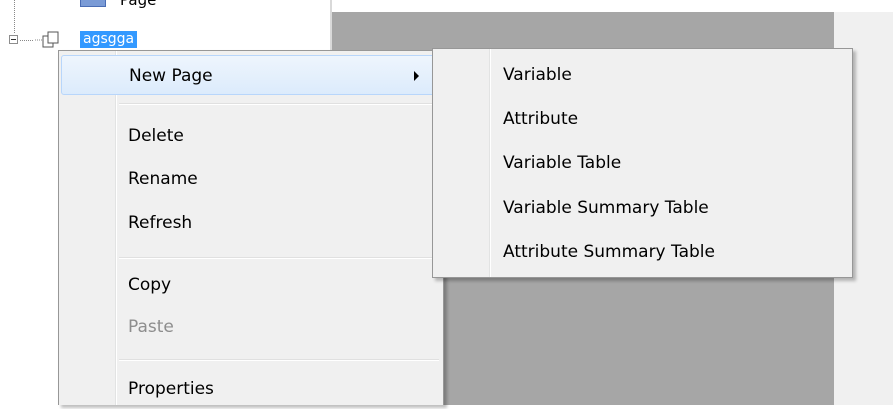 The height and width of the screenshot is (409, 893). I want to click on menu-item-label: Paste, so click(151, 327).